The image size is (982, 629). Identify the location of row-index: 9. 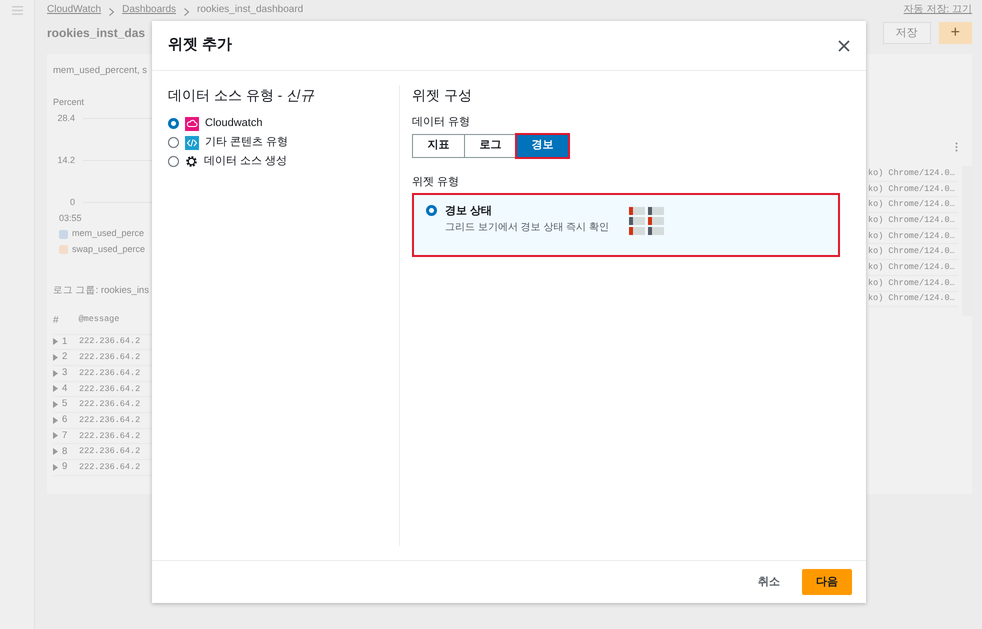
(65, 467).